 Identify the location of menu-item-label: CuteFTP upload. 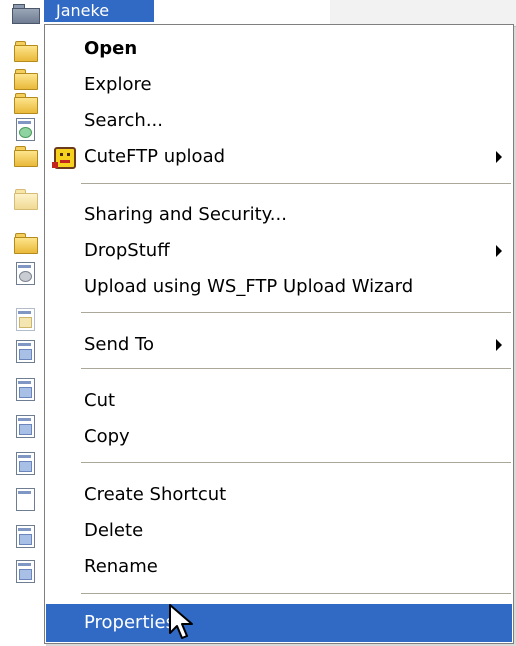
(155, 156).